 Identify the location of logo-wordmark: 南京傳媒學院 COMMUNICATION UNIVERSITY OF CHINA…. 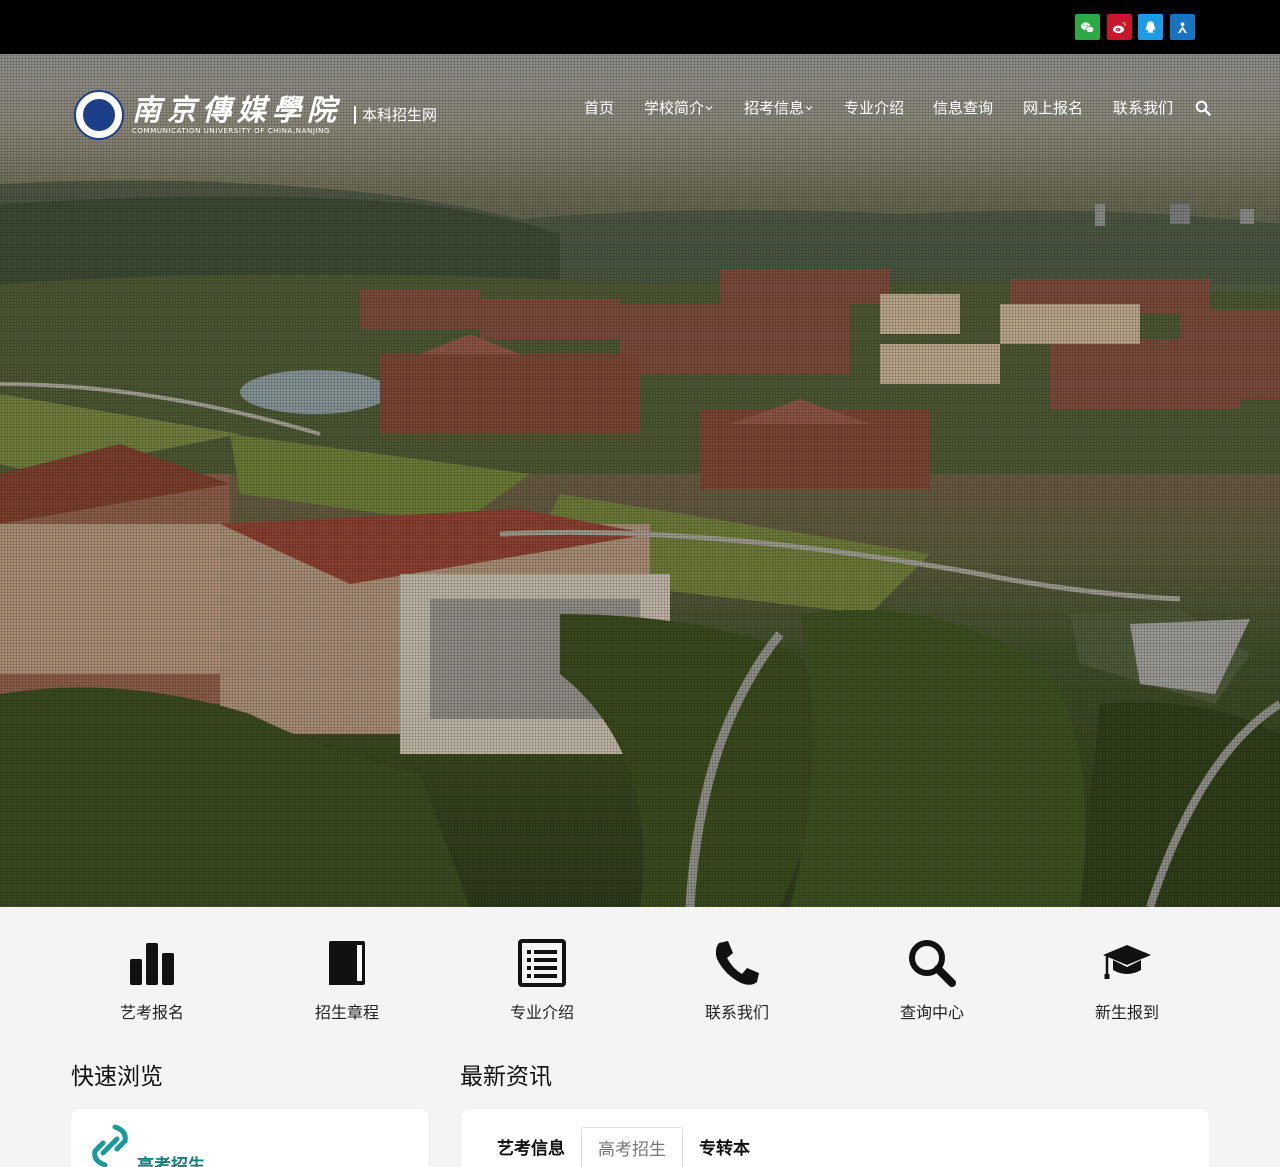
(237, 115).